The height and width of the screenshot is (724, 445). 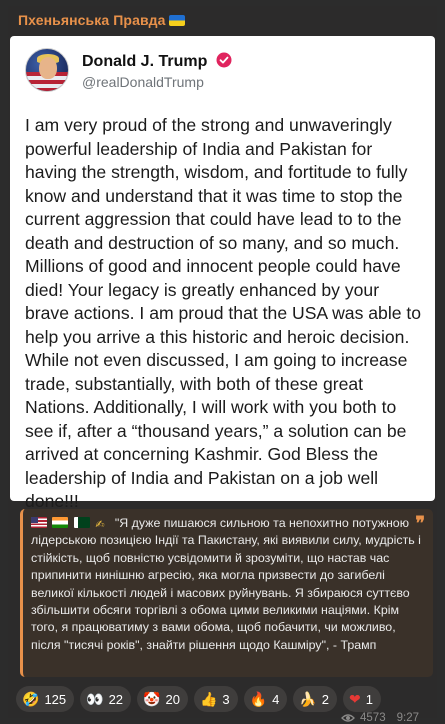 I want to click on reaction-thumbs-up: 👍 3, so click(x=215, y=699).